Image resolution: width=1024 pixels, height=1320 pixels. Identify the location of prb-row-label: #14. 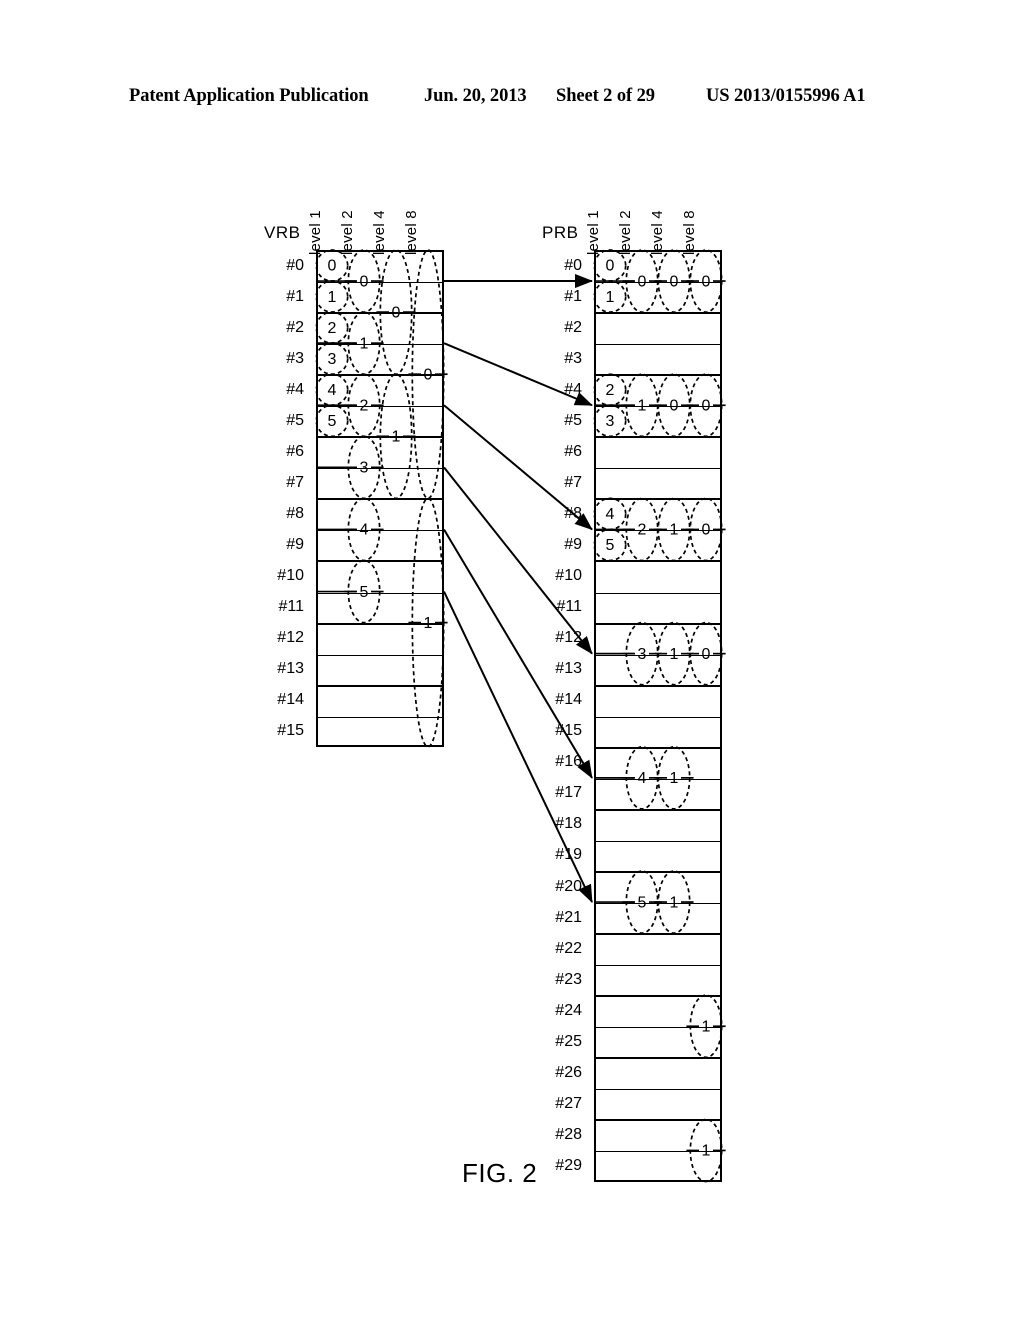
(568, 700).